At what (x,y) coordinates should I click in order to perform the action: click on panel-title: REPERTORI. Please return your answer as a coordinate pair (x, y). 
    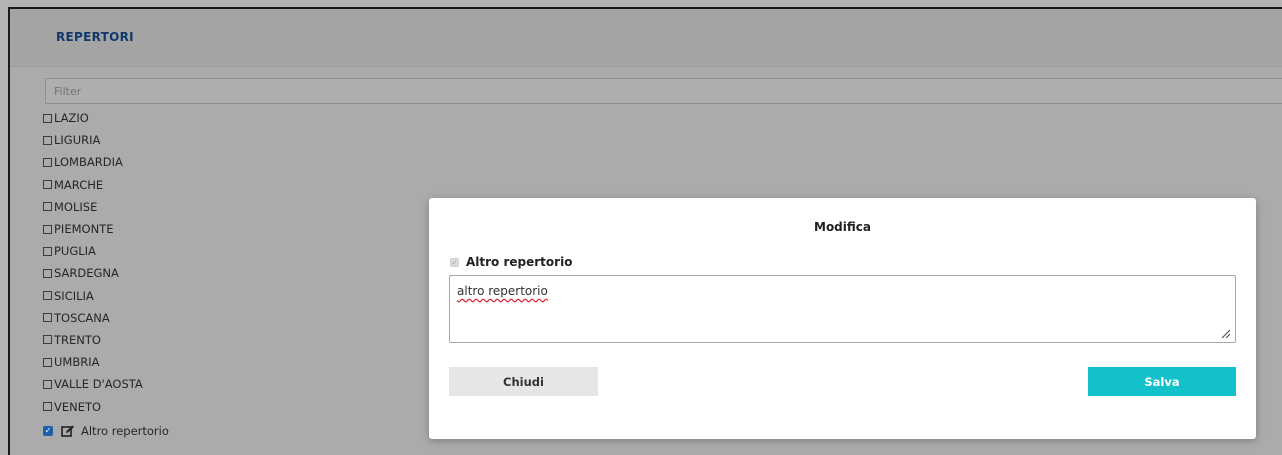
    Looking at the image, I should click on (95, 37).